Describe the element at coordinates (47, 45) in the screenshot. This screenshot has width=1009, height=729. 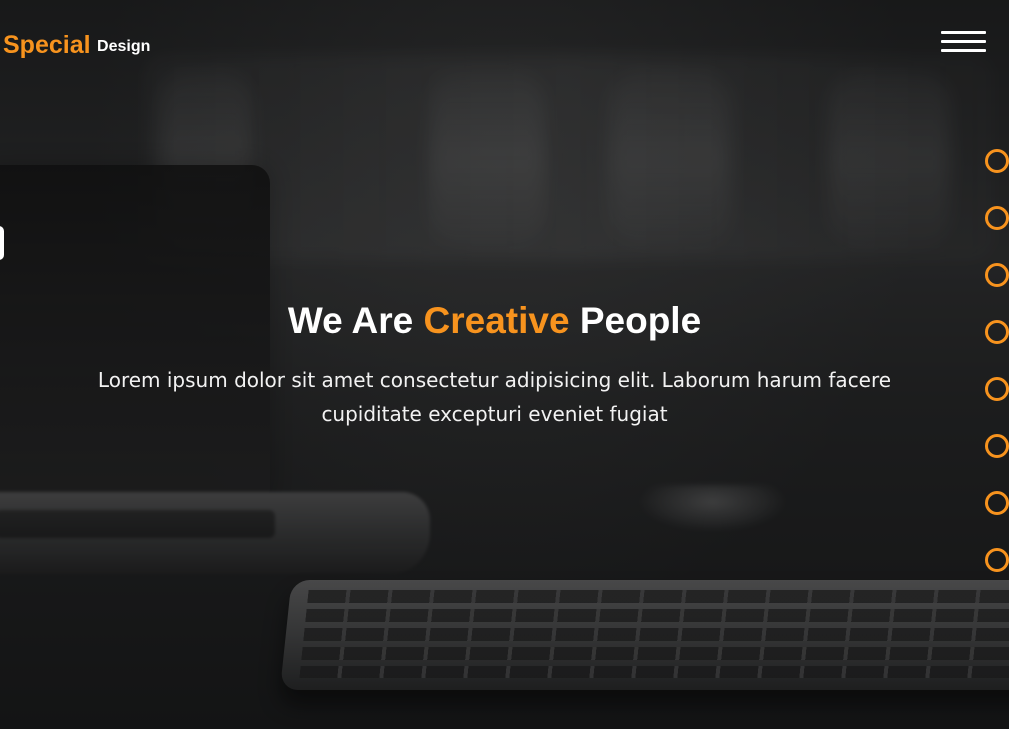
I see `logo-special-text: Special` at that location.